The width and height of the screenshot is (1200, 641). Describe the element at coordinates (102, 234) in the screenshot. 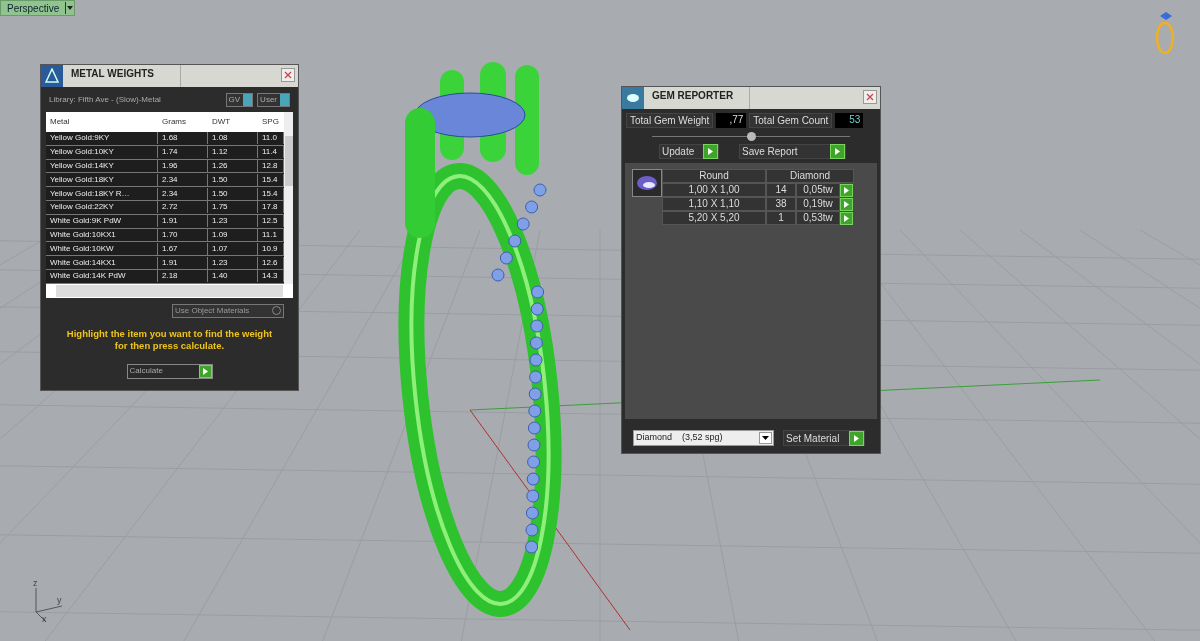

I see `table-cell: White Gold:10KX1` at that location.